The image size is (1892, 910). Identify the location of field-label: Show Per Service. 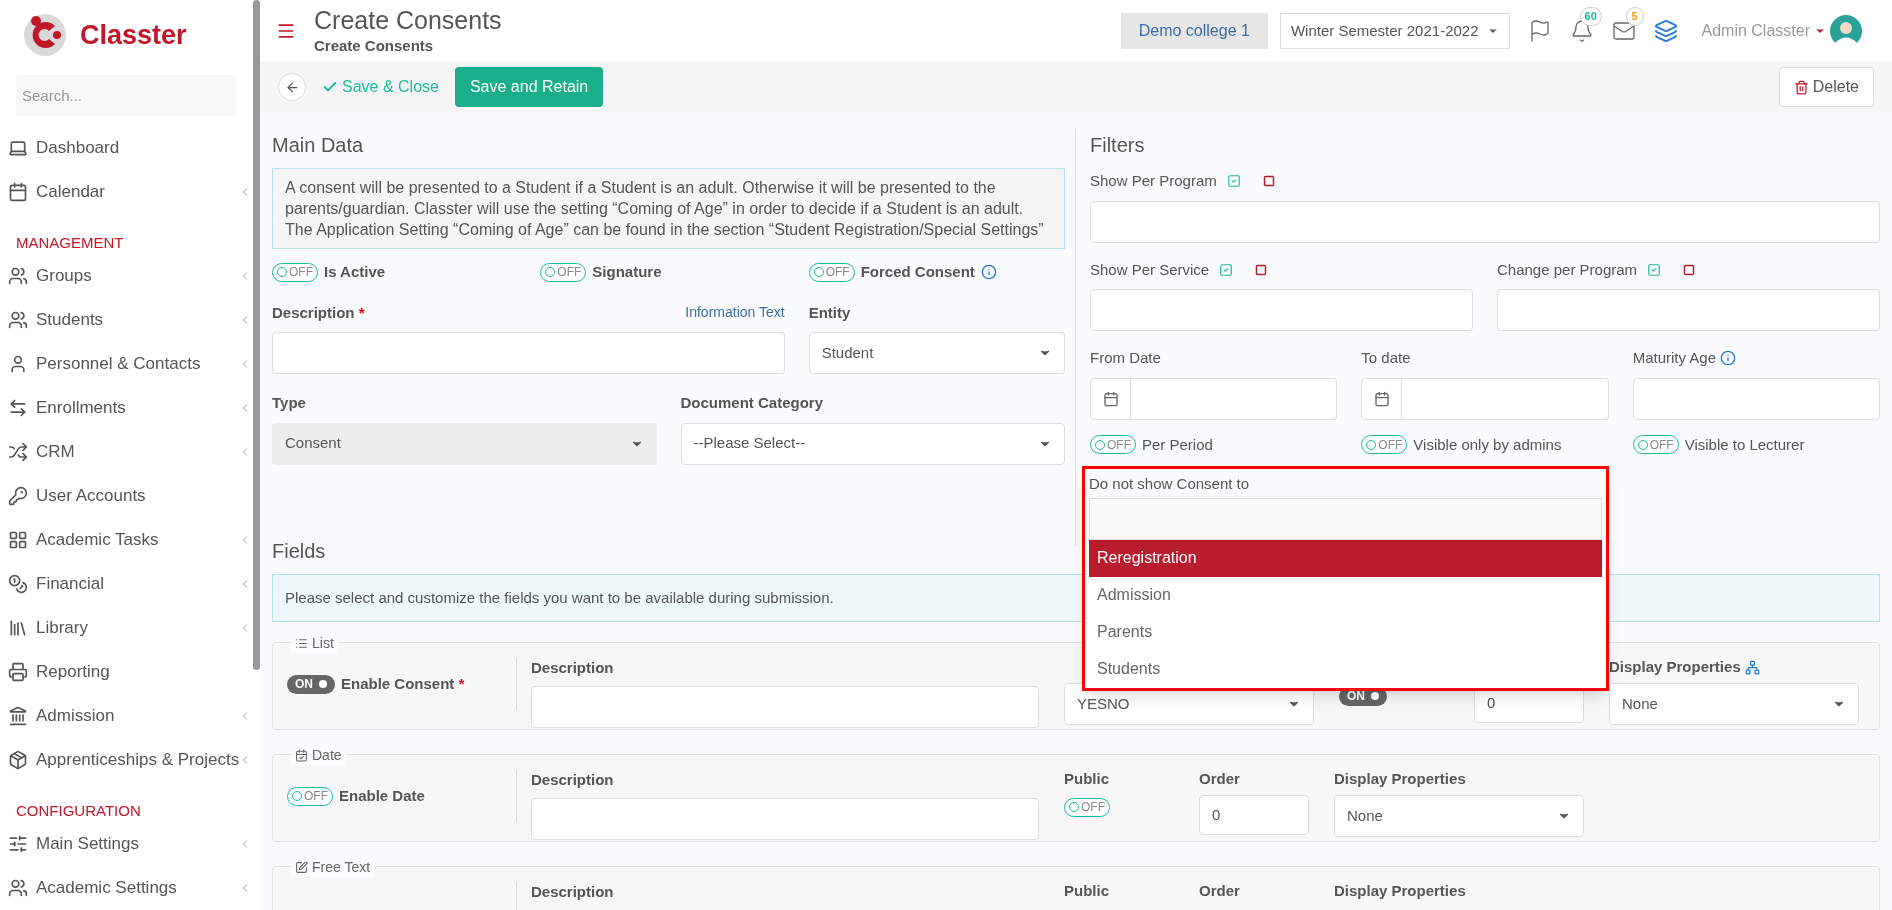
(1150, 269).